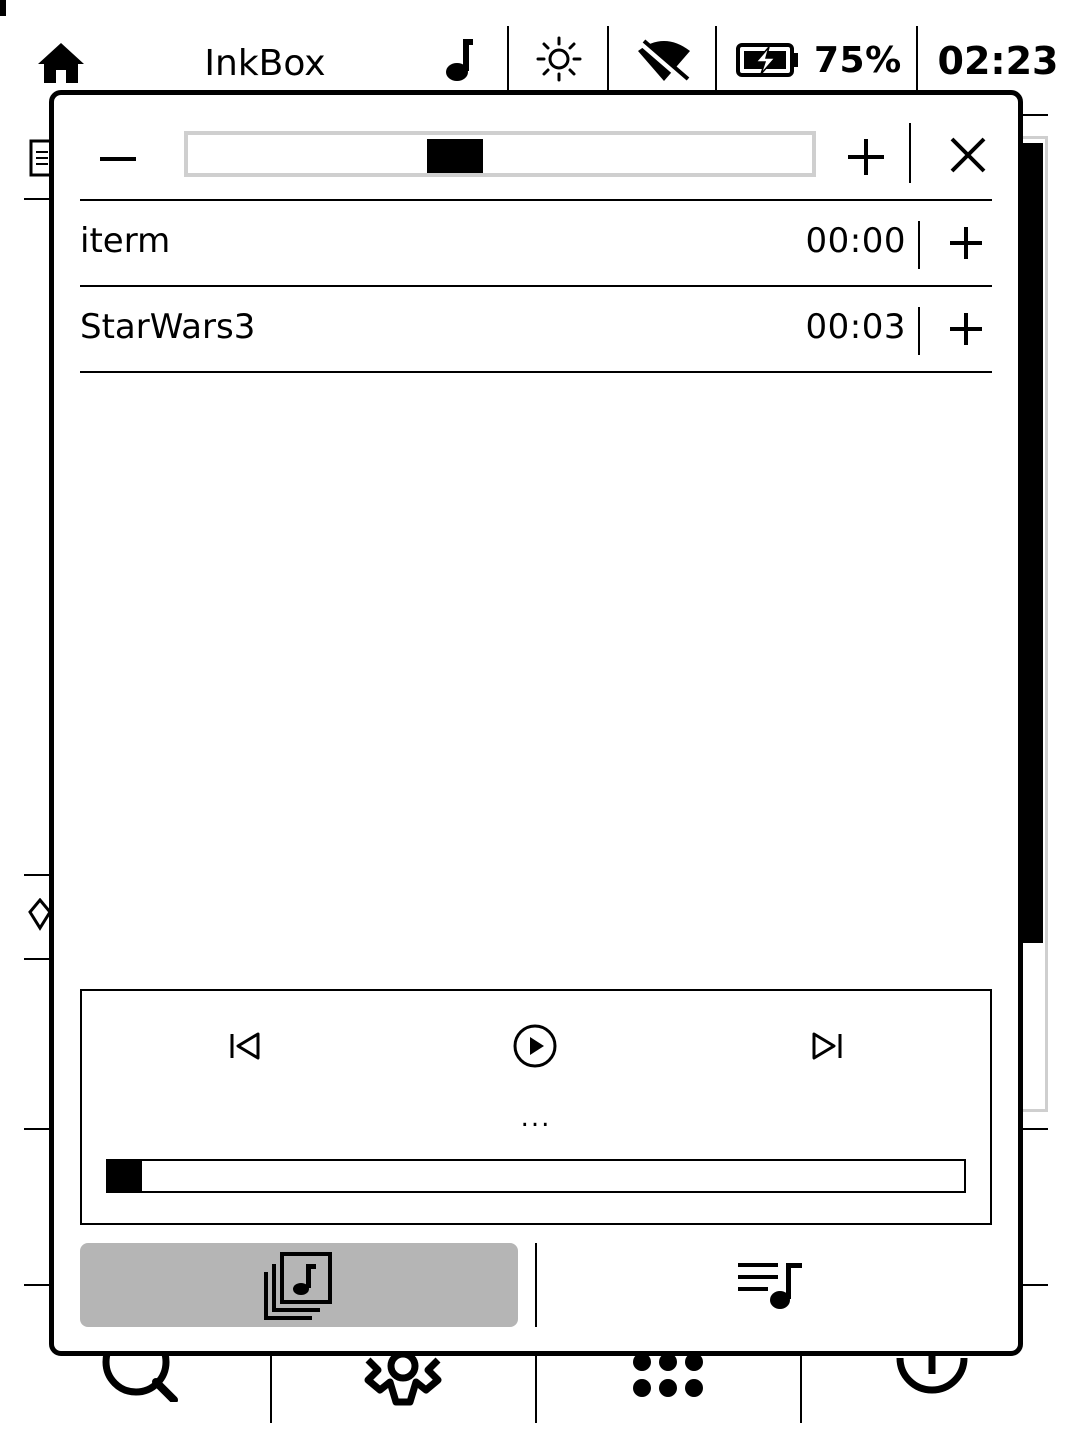  I want to click on music-library-icon, so click(298, 1286).